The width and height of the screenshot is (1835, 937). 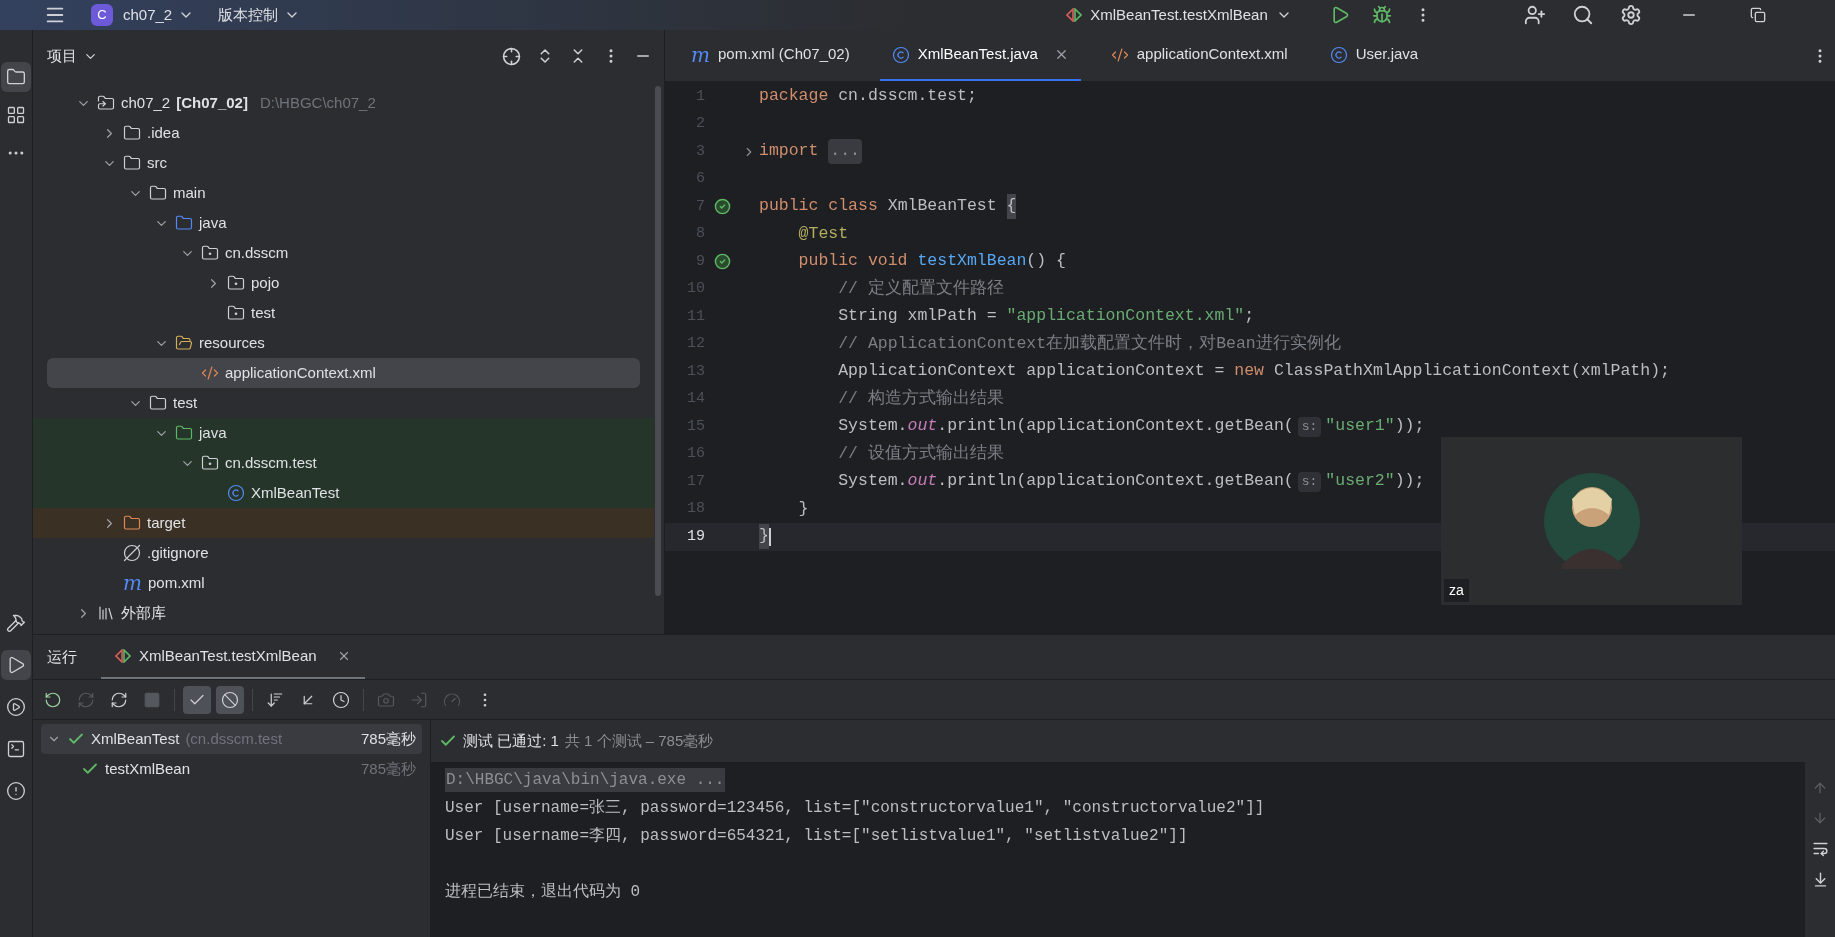 What do you see at coordinates (511, 740) in the screenshot?
I see `test-result: 测试 已通过: 1` at bounding box center [511, 740].